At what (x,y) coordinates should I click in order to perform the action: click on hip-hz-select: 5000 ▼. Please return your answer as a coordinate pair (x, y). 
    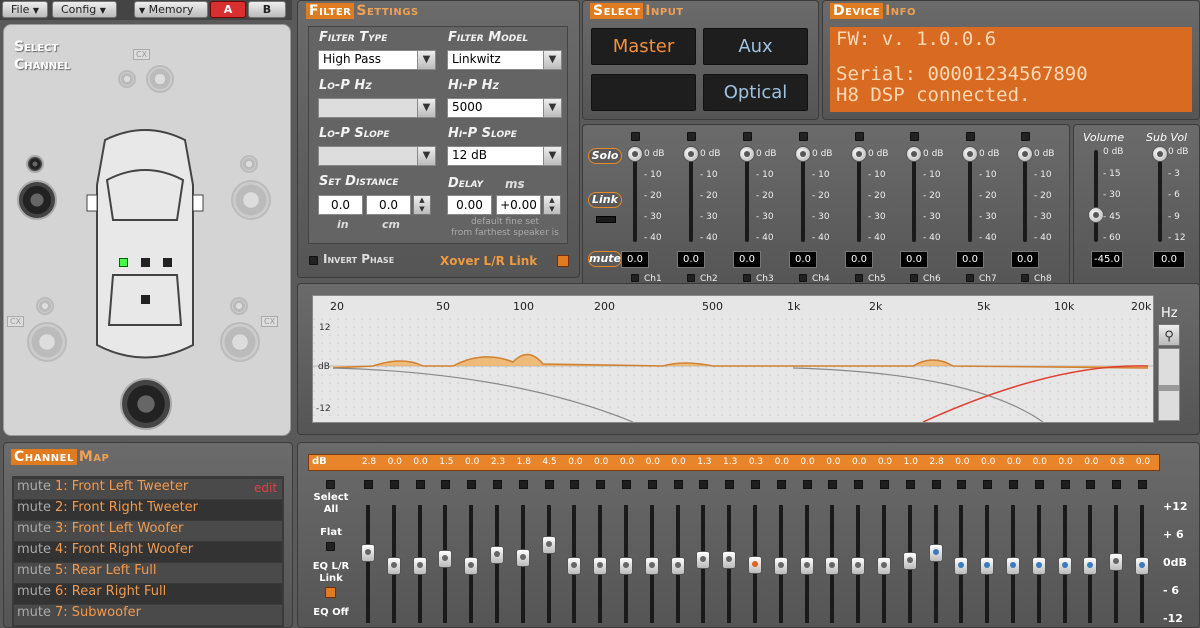
    Looking at the image, I should click on (504, 108).